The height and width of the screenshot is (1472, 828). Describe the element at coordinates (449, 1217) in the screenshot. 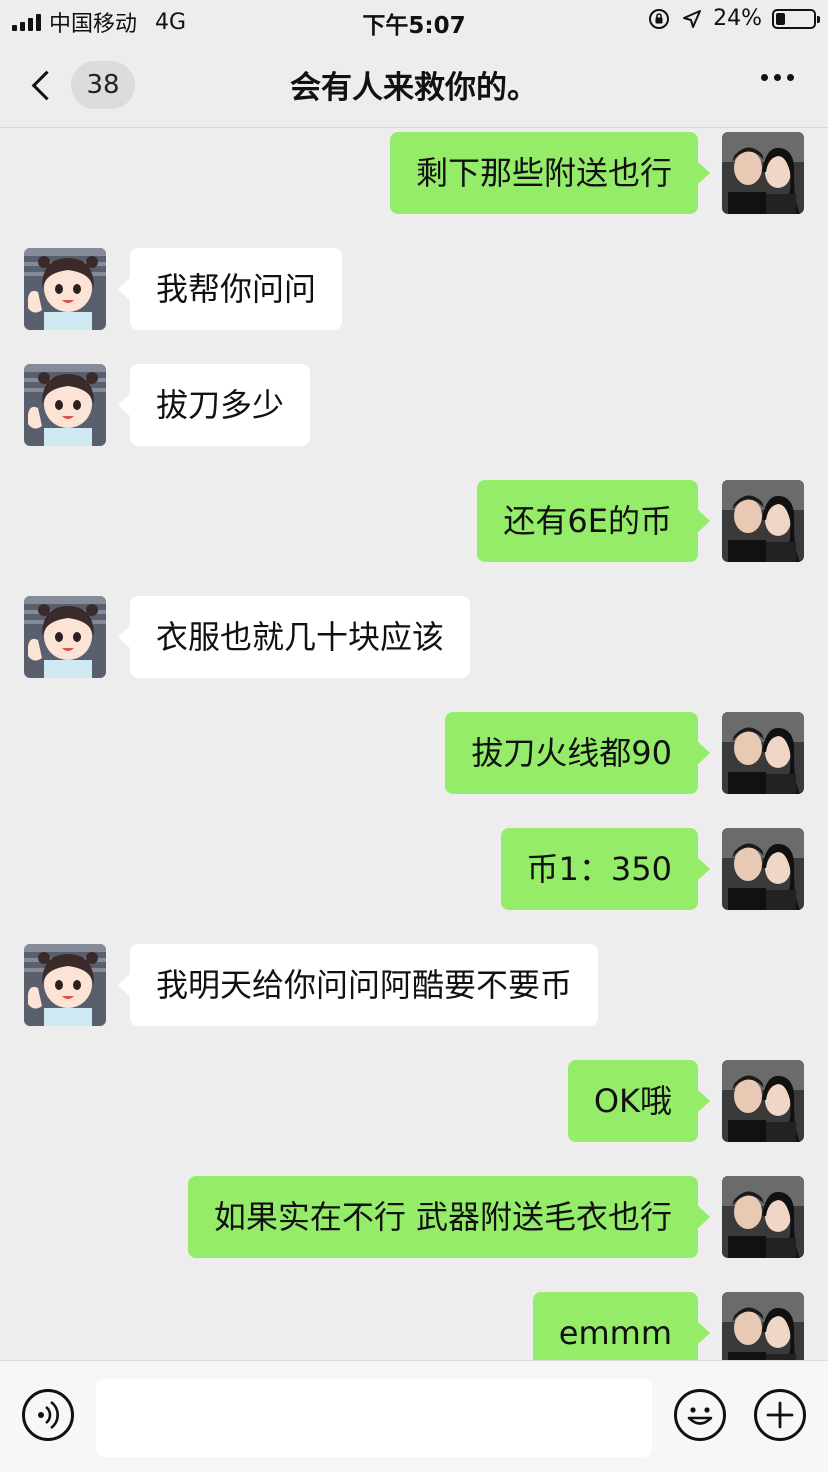

I see `sent-message-bubble: 如果实在不行 武器附送毛衣也行` at that location.